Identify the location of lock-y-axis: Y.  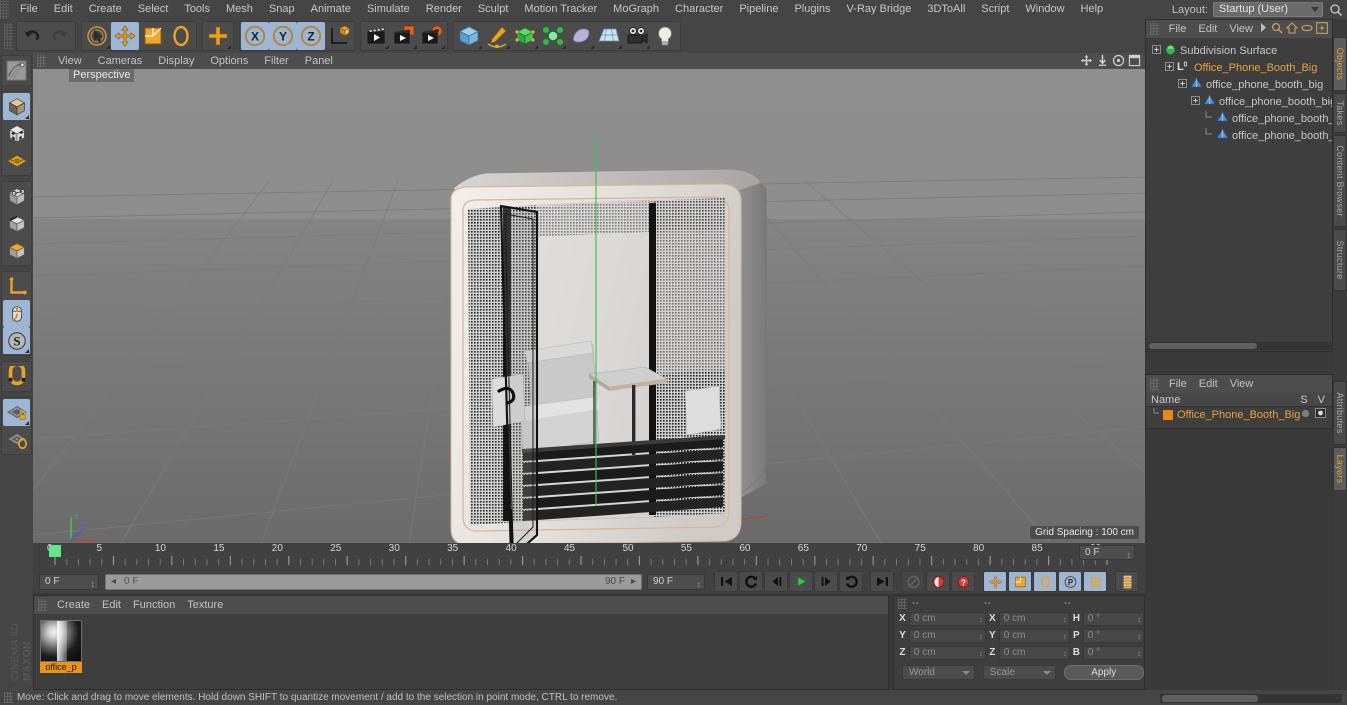
(283, 36).